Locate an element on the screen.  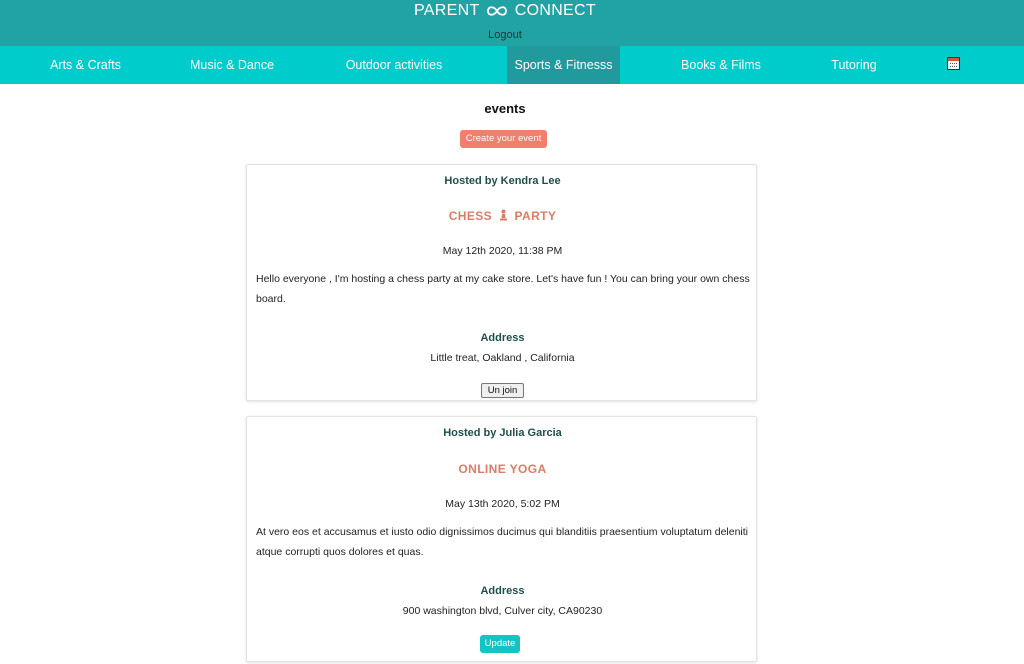
event-host: Hosted by Julia Garcia is located at coordinates (502, 433).